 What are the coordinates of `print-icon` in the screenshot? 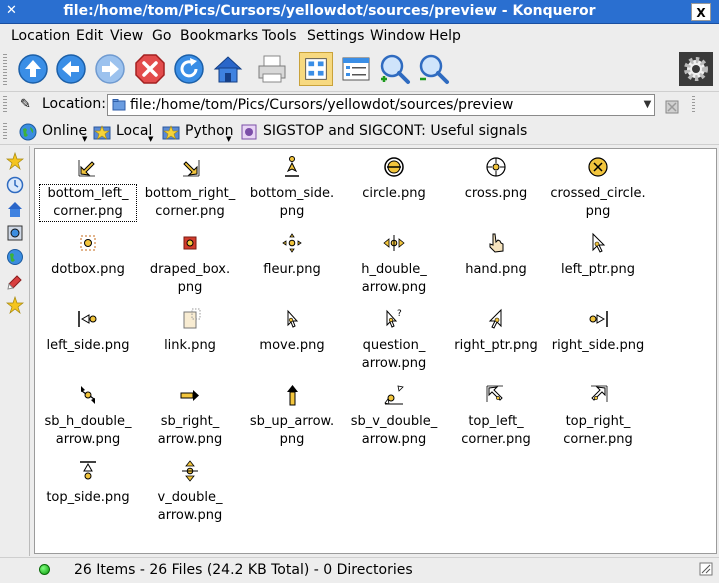 It's located at (272, 69).